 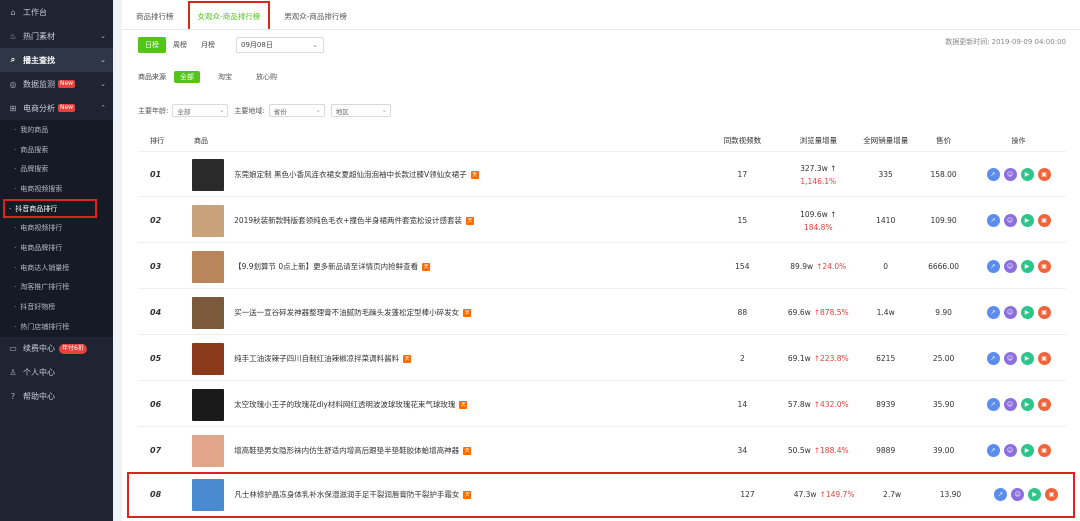 I want to click on rank-number: 01, so click(x=156, y=174).